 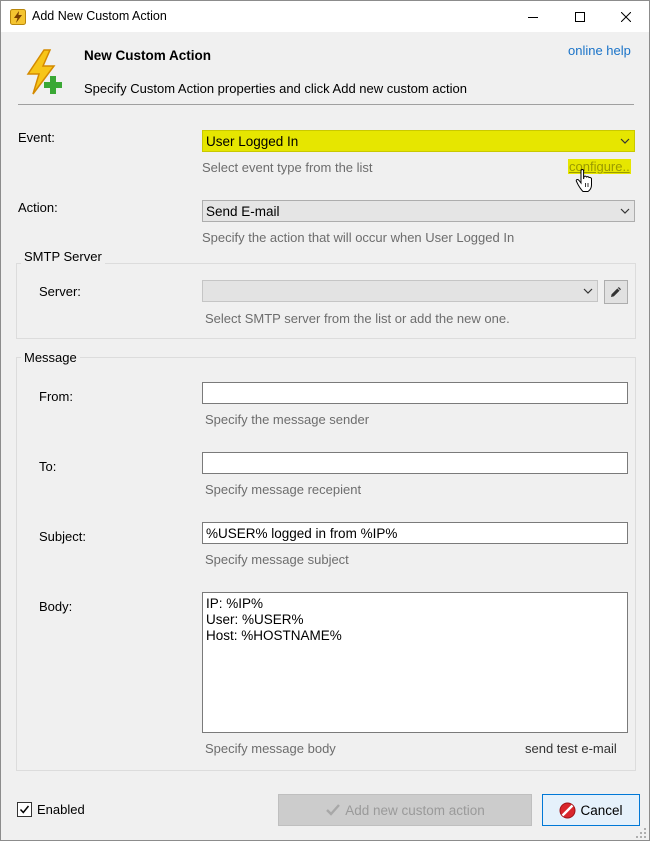 What do you see at coordinates (415, 662) in the screenshot?
I see `body-field: IP: %IP% User: %USER% Host: %HOSTNAME%` at bounding box center [415, 662].